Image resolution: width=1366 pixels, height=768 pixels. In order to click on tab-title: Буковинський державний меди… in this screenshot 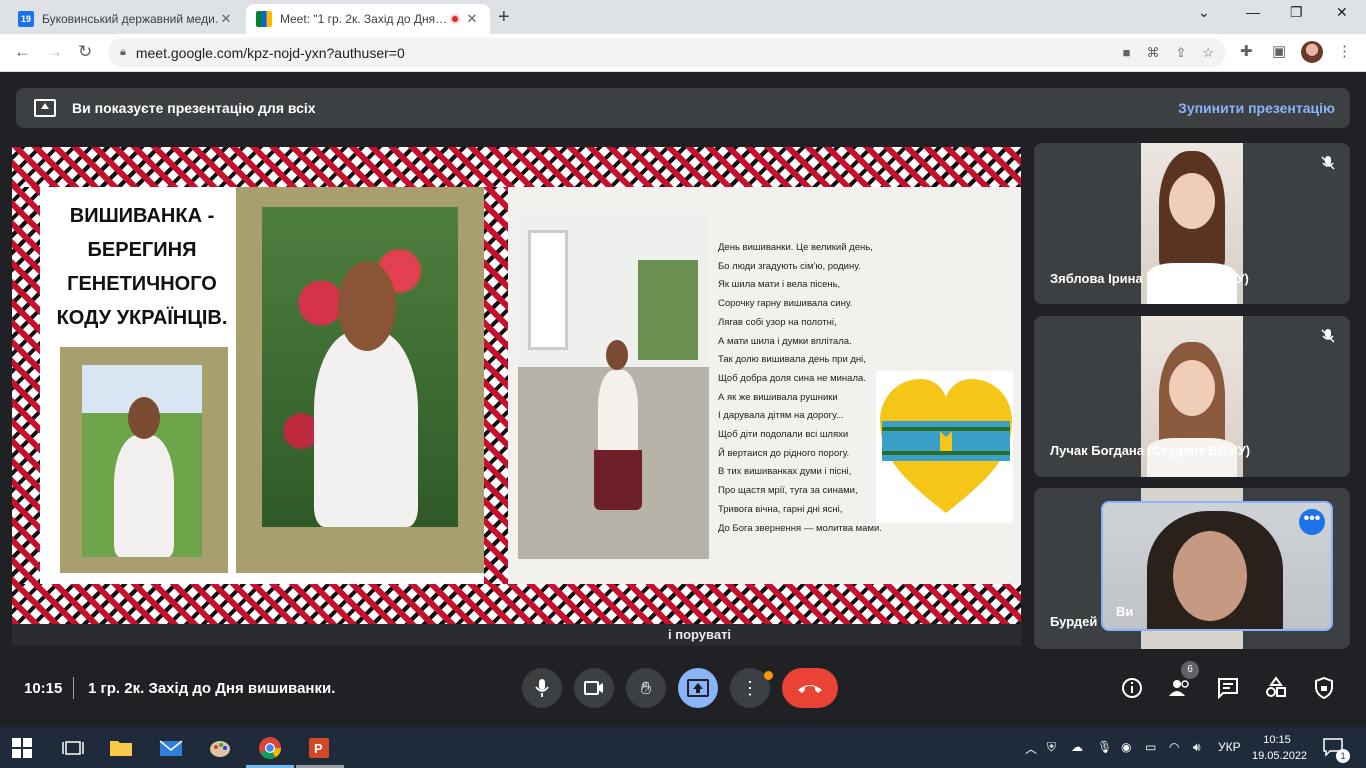, I will do `click(130, 19)`.